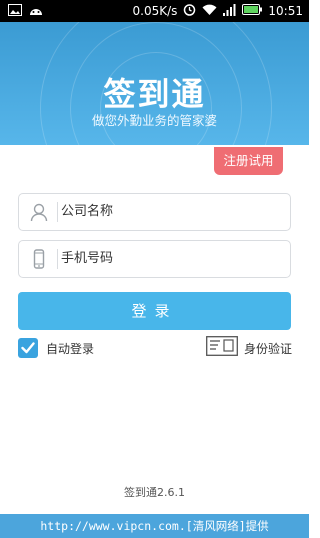 The height and width of the screenshot is (538, 320). I want to click on image-icon, so click(15, 11).